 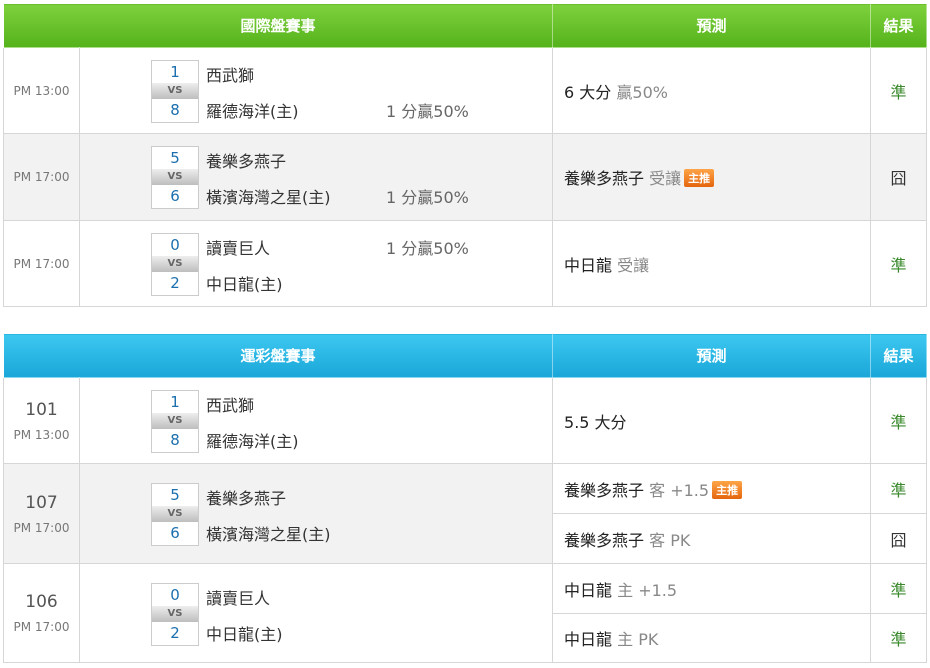 I want to click on intl-header-row: 國際盤賽事 預測 結果, so click(x=465, y=25).